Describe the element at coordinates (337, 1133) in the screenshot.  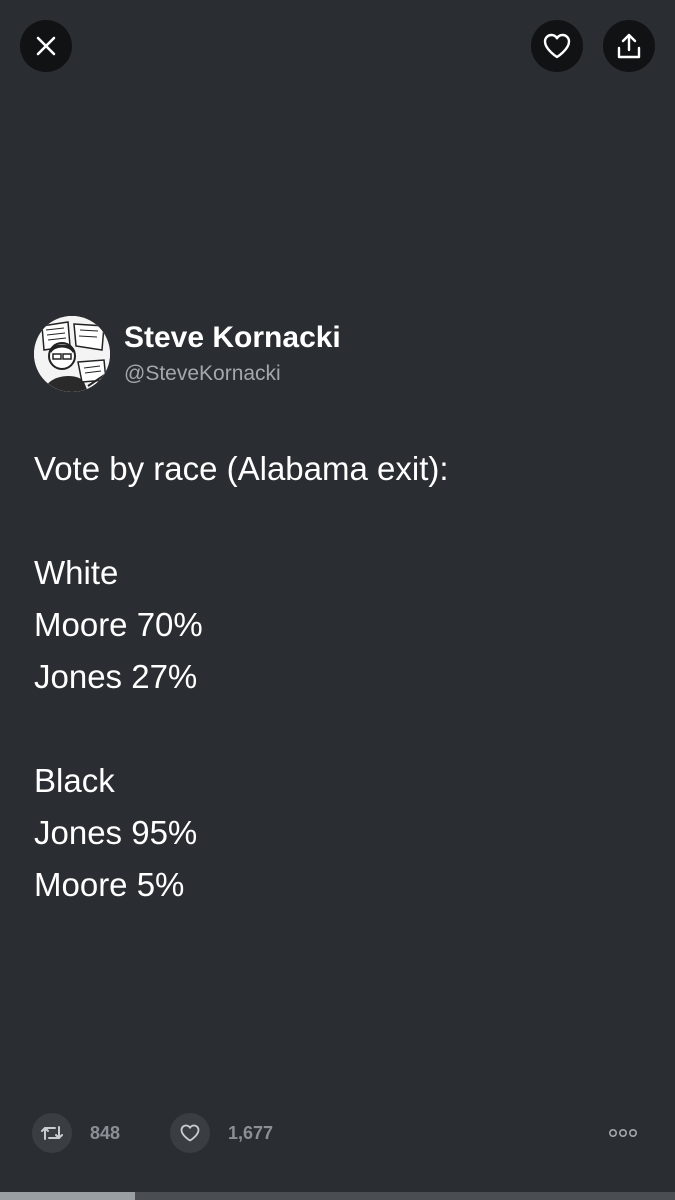
I see `action-bar: 848 1,677` at that location.